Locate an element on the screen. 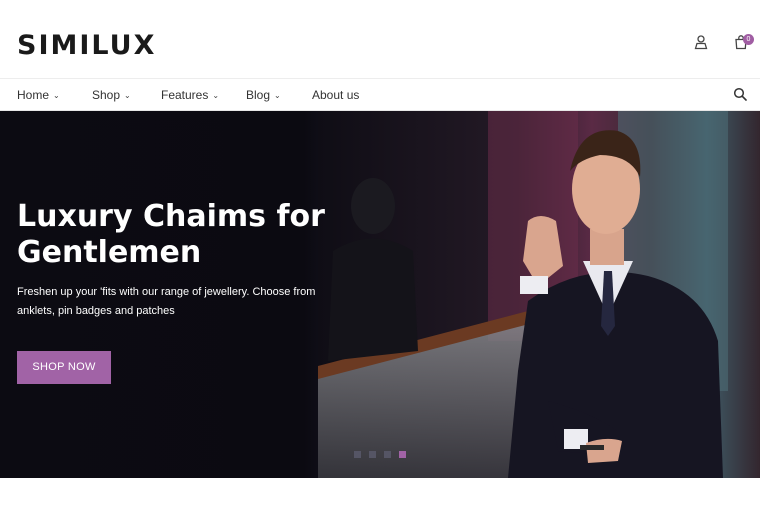 The width and height of the screenshot is (760, 506). slider-pagination is located at coordinates (380, 454).